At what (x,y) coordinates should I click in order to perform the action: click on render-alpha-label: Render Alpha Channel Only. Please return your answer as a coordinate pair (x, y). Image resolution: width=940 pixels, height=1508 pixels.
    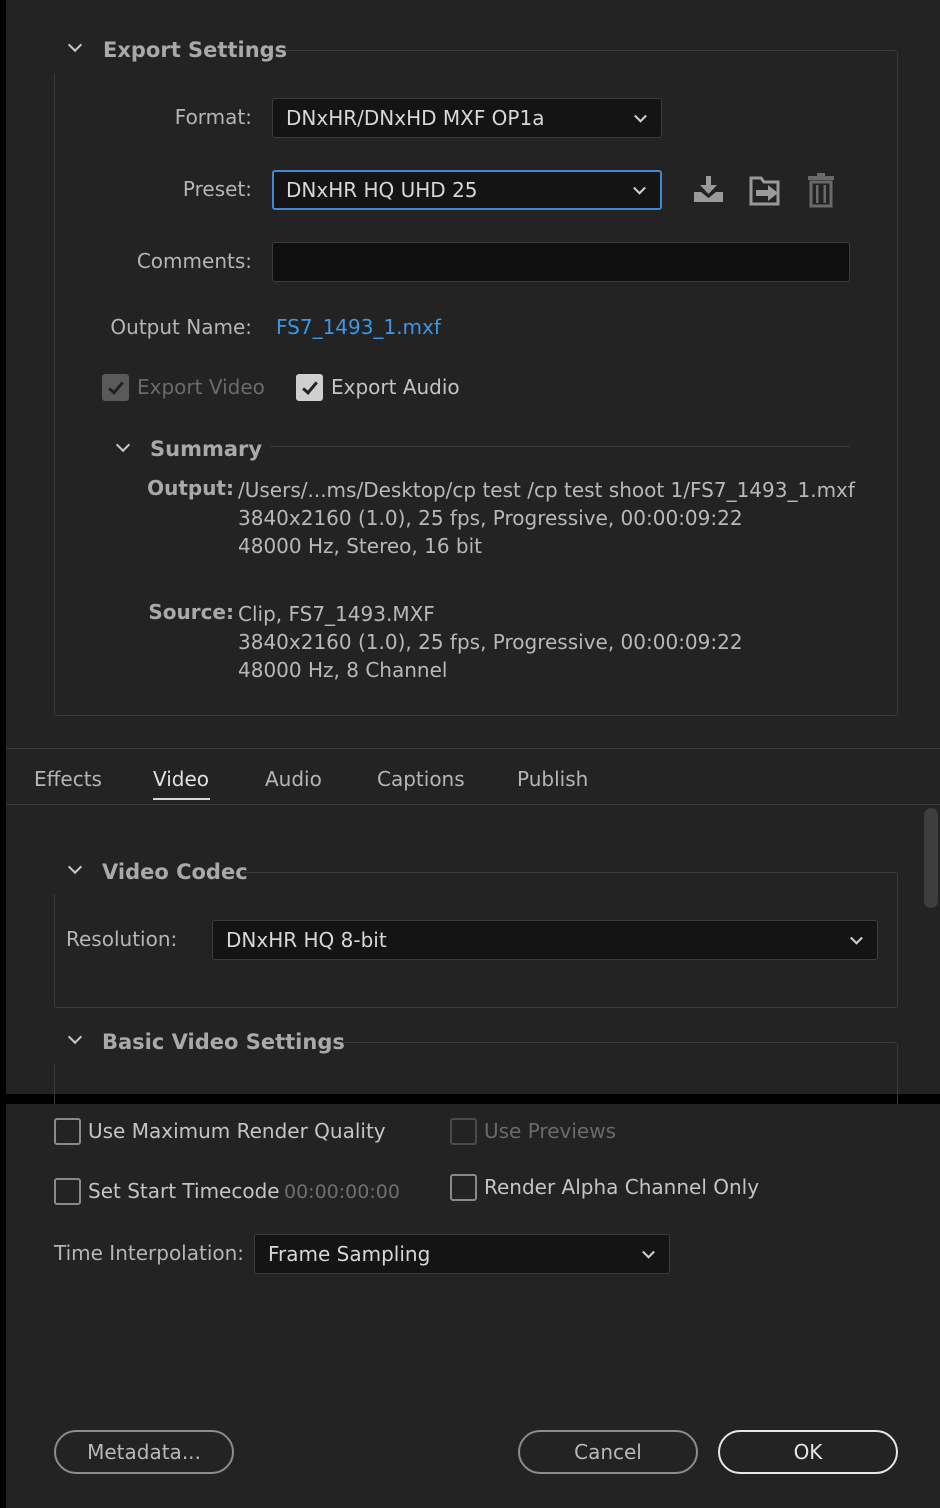
    Looking at the image, I should click on (622, 1187).